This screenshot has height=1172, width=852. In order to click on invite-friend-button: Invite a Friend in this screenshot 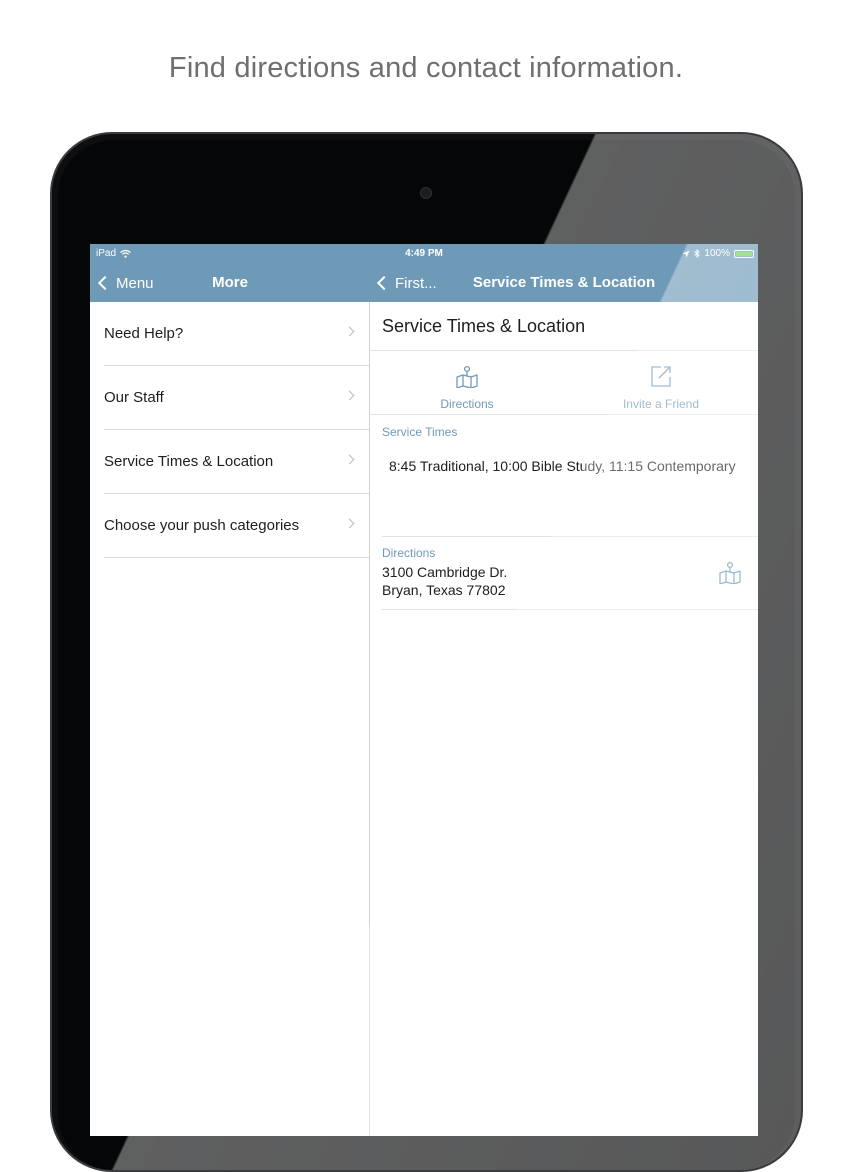, I will do `click(661, 387)`.